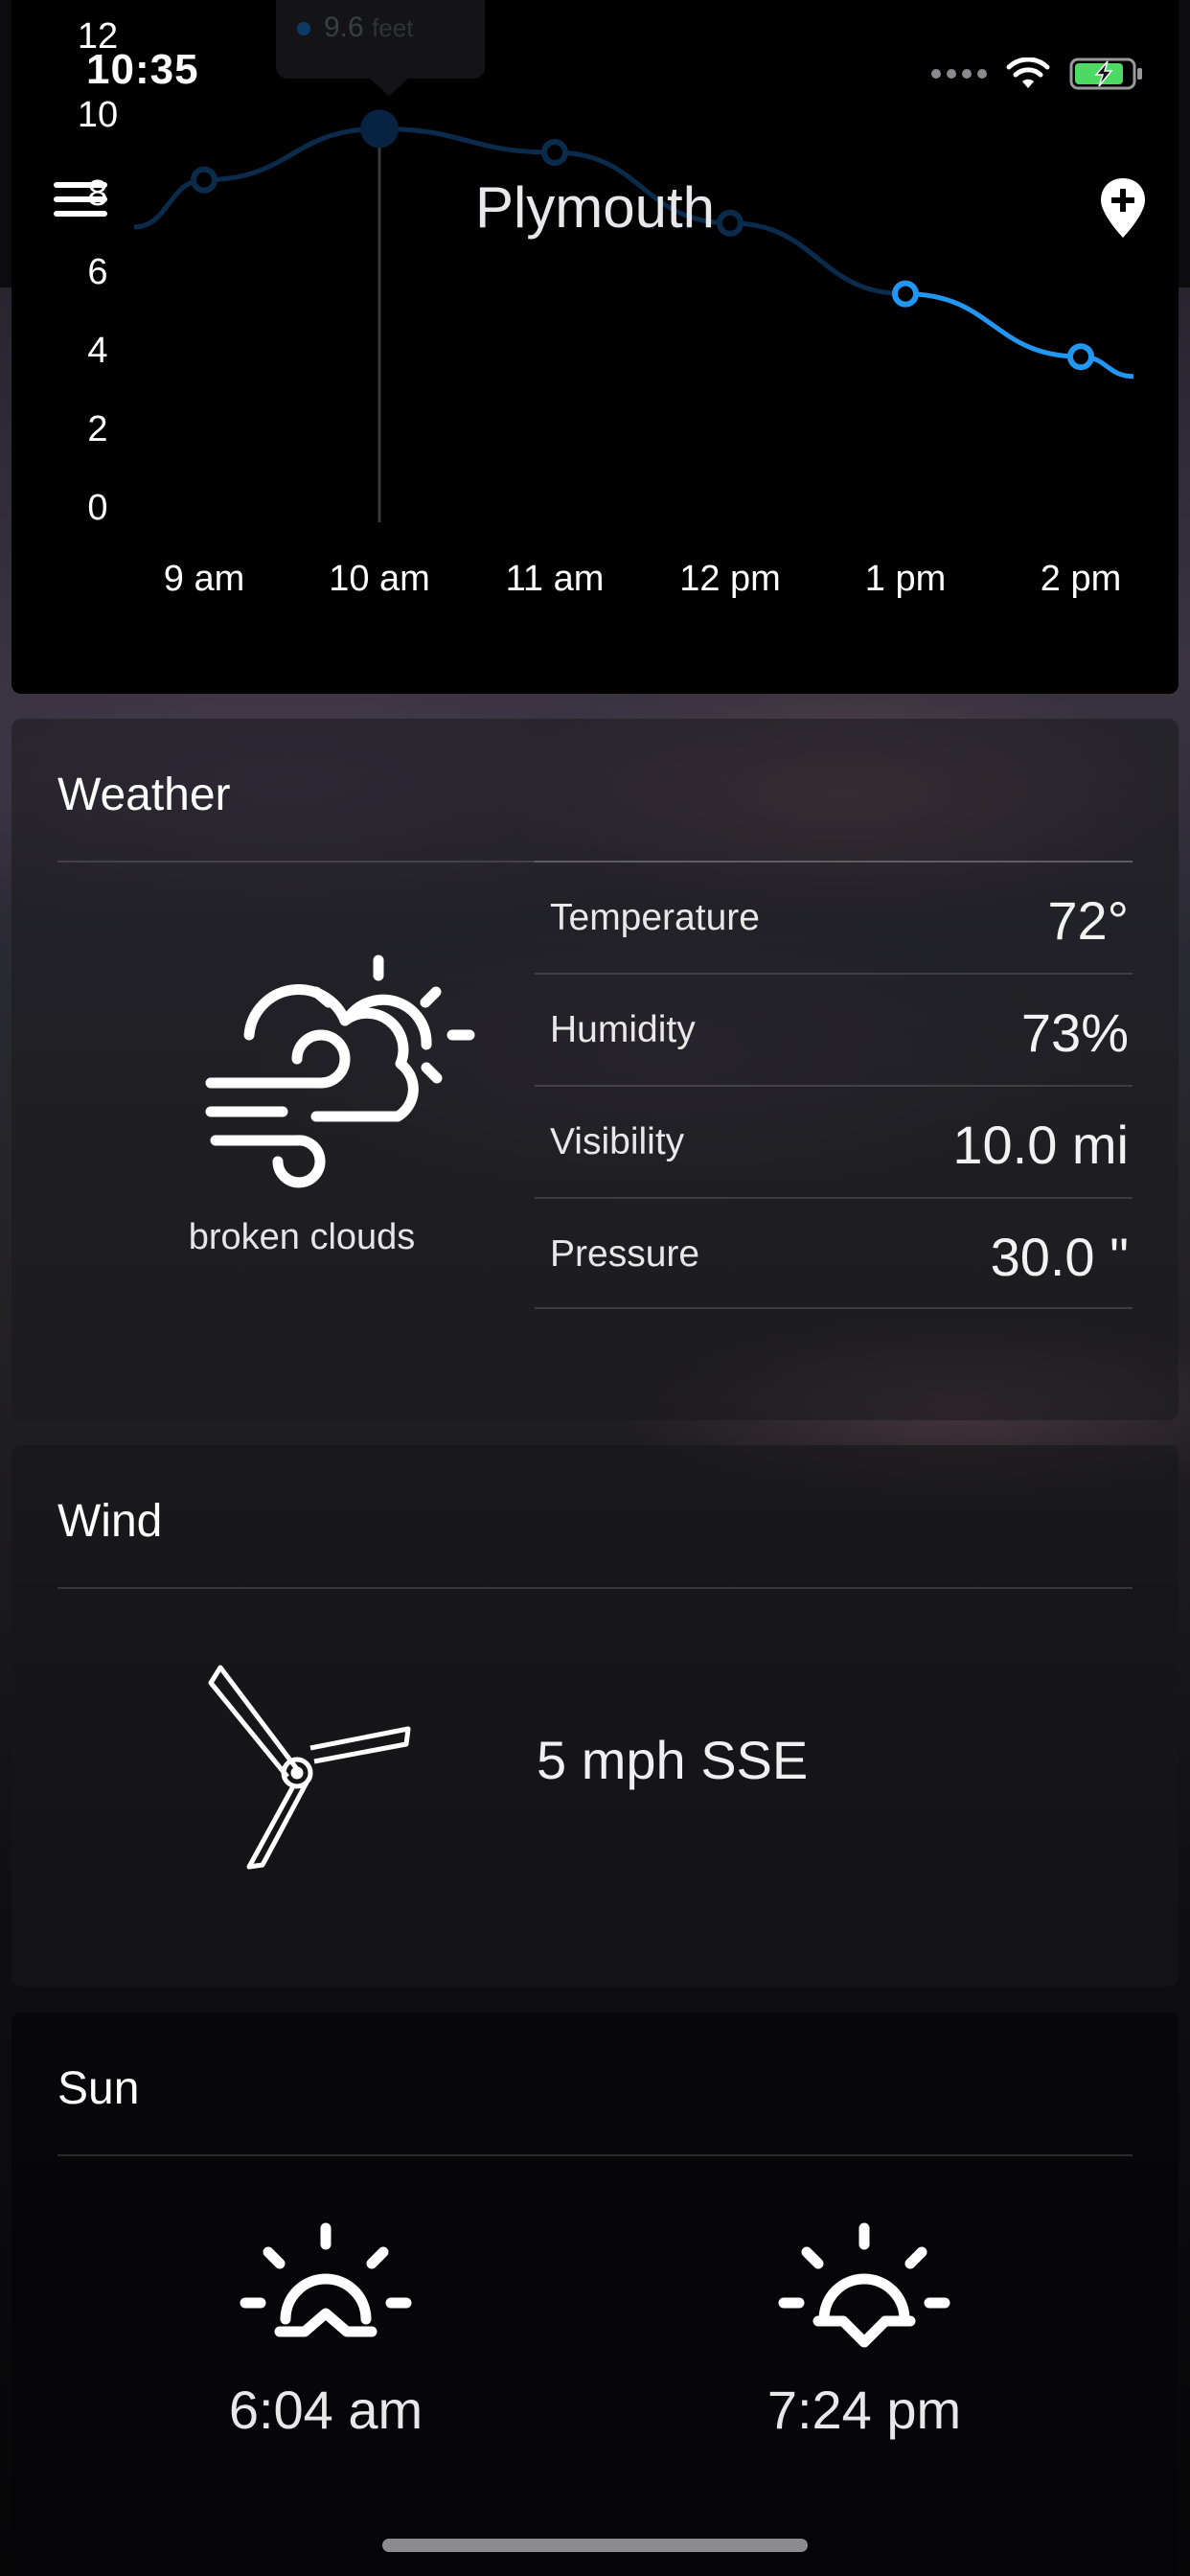  I want to click on add-location-pin-icon, so click(1123, 208).